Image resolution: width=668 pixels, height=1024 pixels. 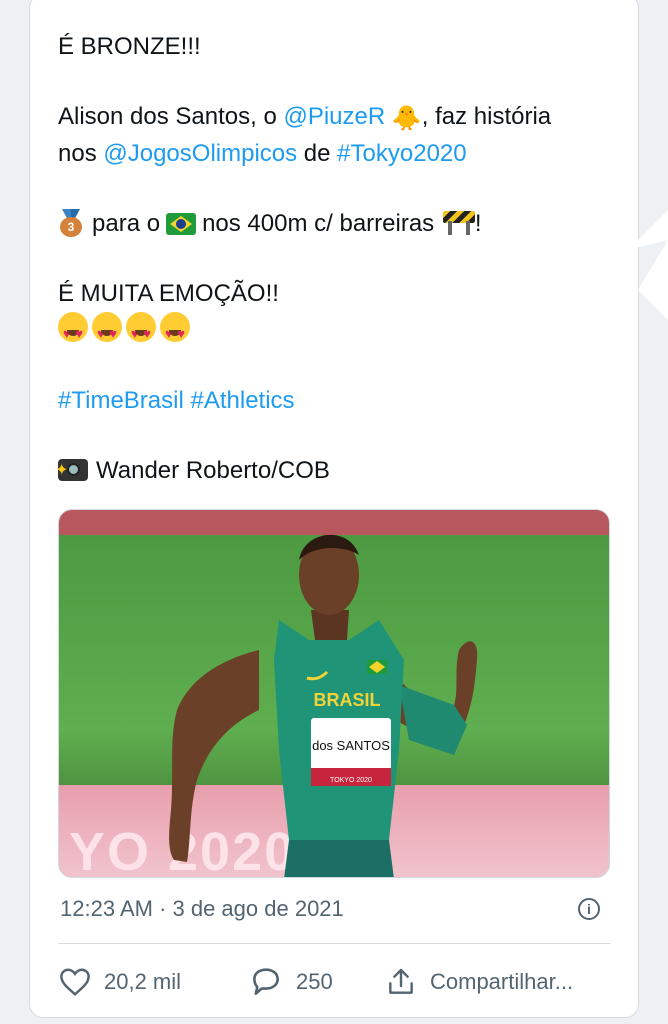 What do you see at coordinates (75, 982) in the screenshot?
I see `heart-icon` at bounding box center [75, 982].